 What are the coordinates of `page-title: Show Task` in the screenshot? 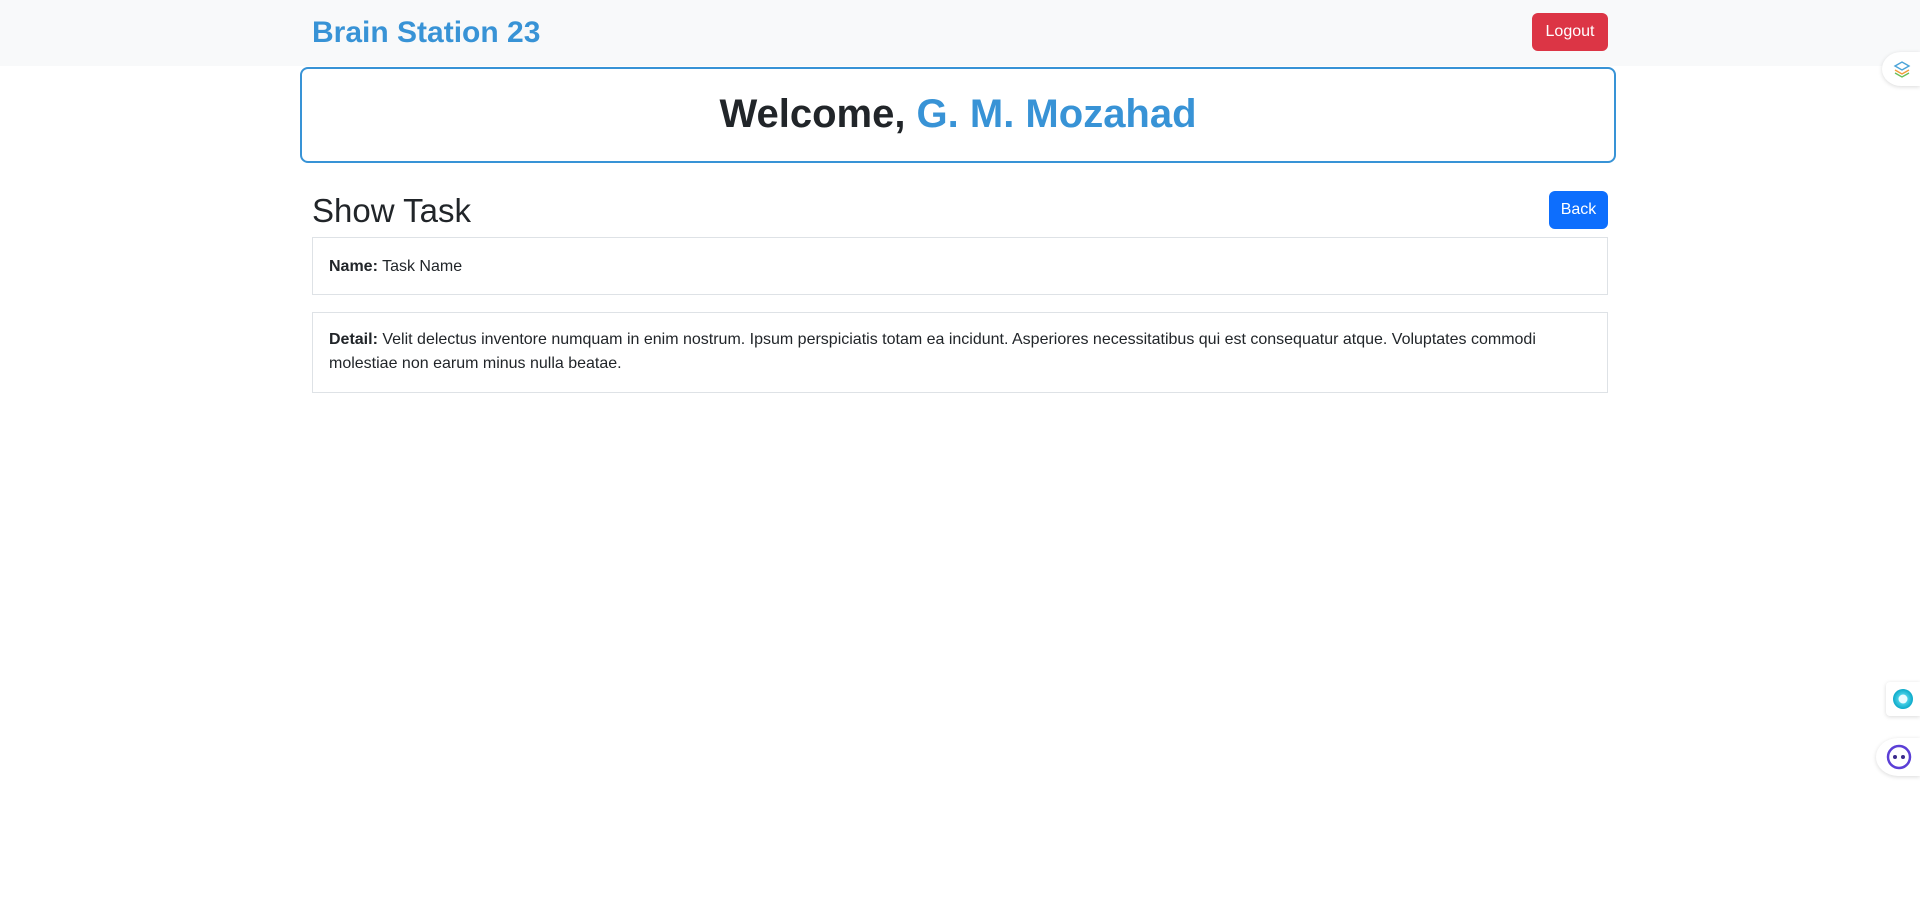 It's located at (391, 210).